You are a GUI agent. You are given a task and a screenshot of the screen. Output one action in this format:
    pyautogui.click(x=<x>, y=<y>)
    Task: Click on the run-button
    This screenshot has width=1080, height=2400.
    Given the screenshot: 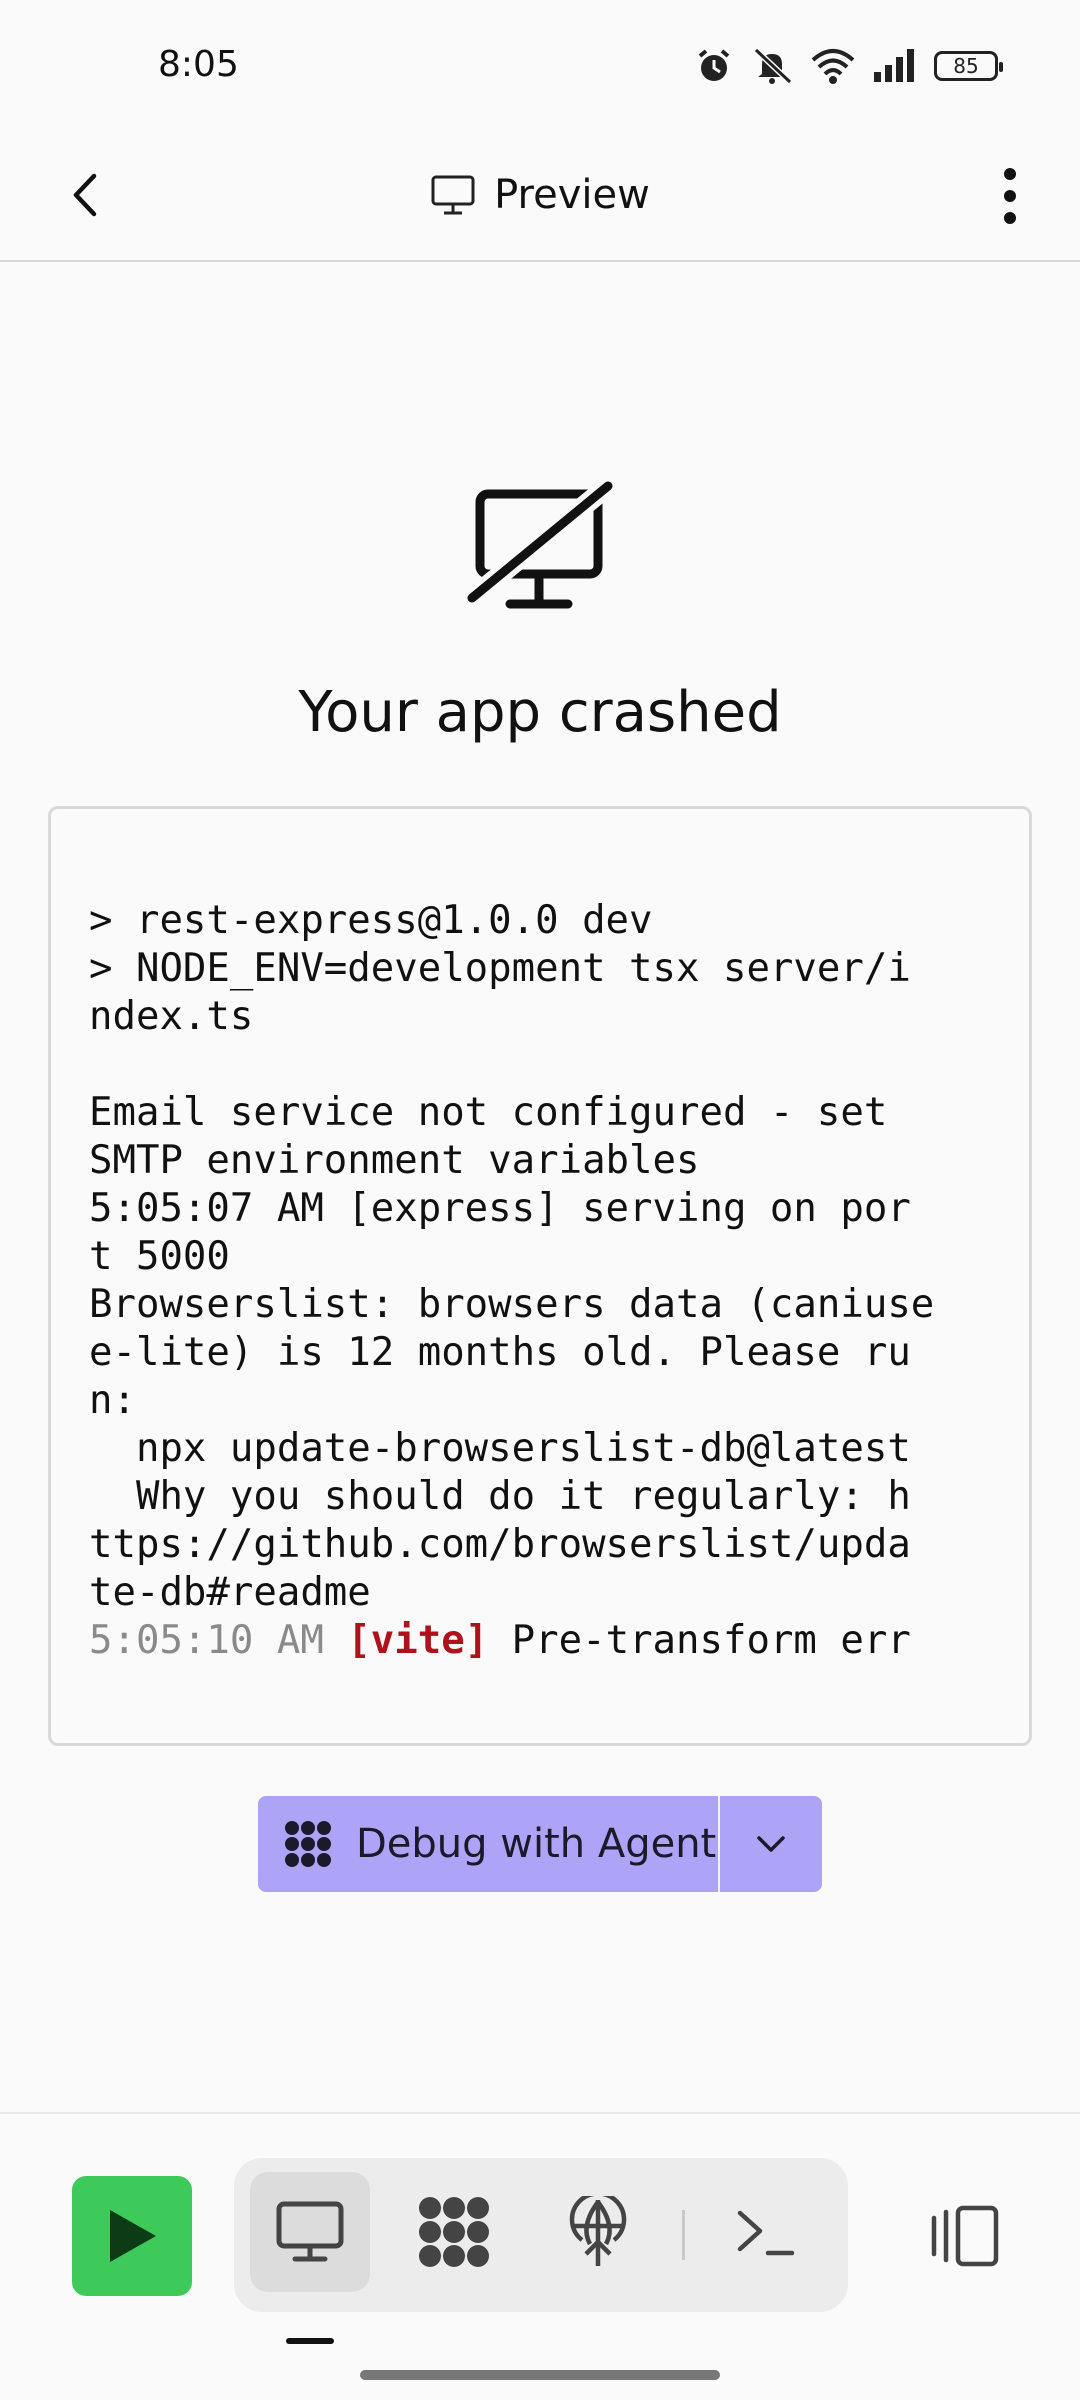 What is the action you would take?
    pyautogui.click(x=132, y=2236)
    